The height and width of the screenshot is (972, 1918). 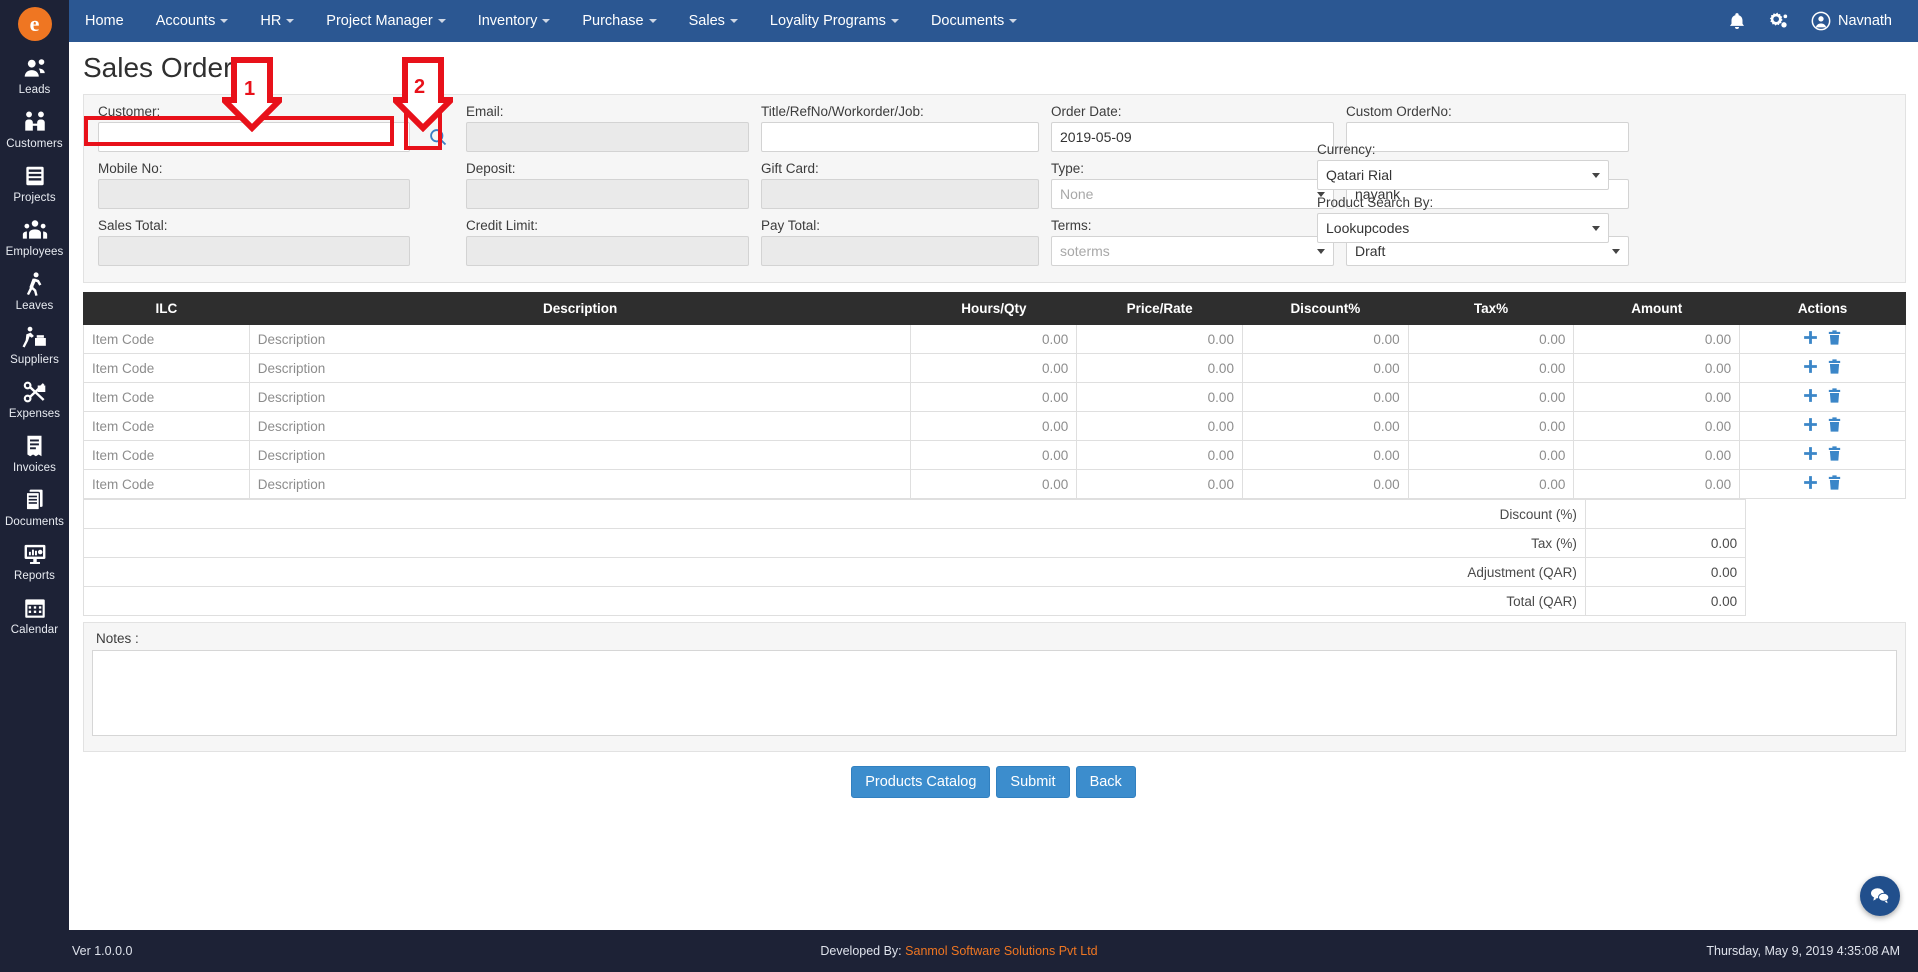 I want to click on back-button: Back, so click(x=1105, y=782).